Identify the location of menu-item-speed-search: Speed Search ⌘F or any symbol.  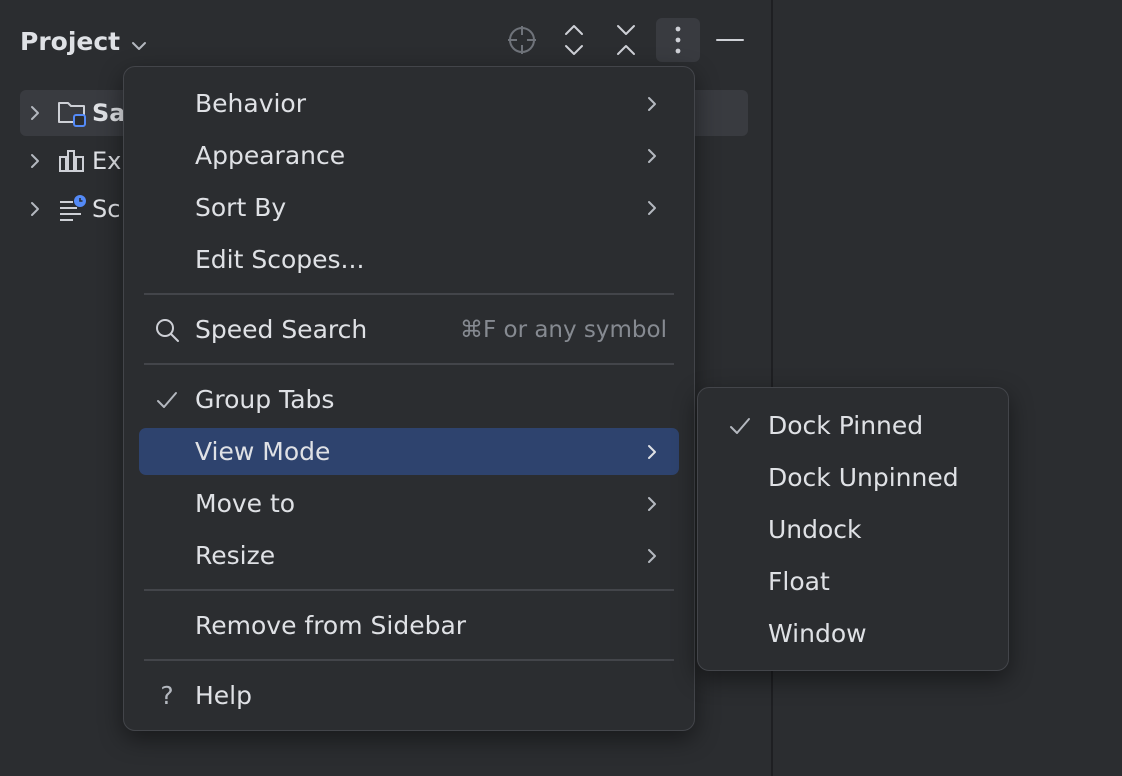
(409, 329).